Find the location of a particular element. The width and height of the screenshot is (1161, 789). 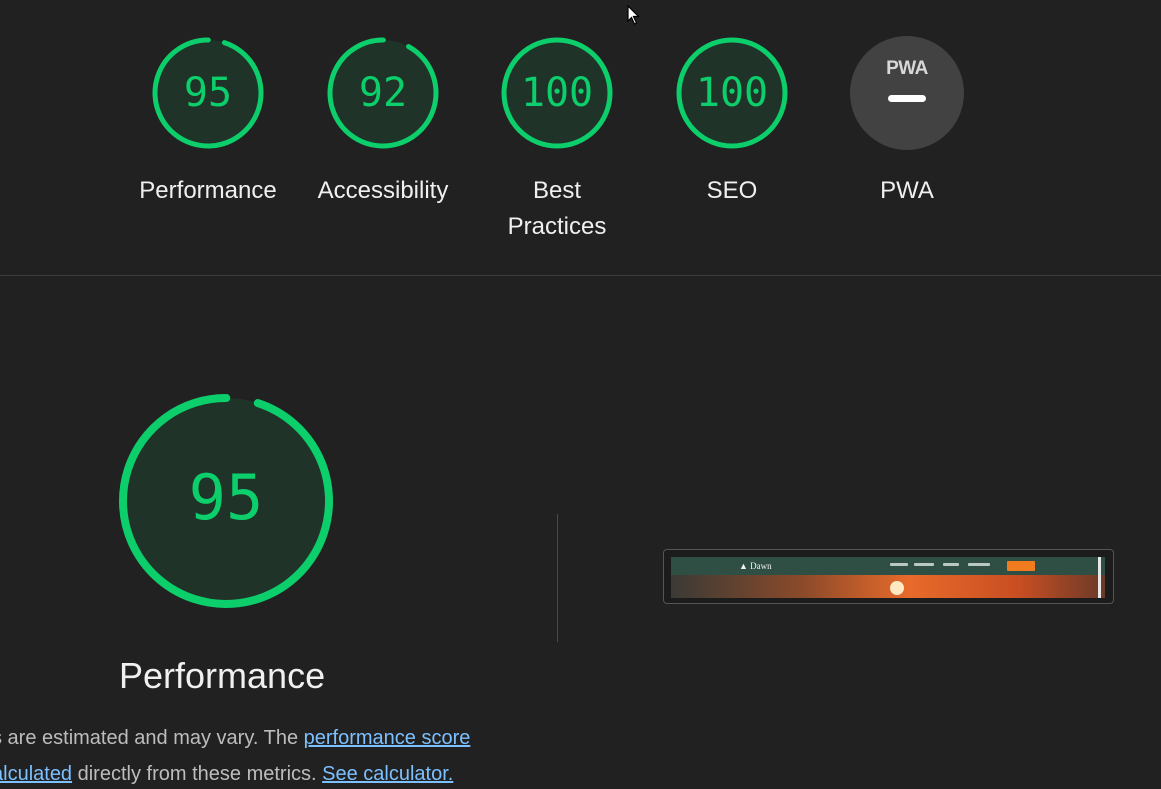

section-divider is located at coordinates (580, 275).